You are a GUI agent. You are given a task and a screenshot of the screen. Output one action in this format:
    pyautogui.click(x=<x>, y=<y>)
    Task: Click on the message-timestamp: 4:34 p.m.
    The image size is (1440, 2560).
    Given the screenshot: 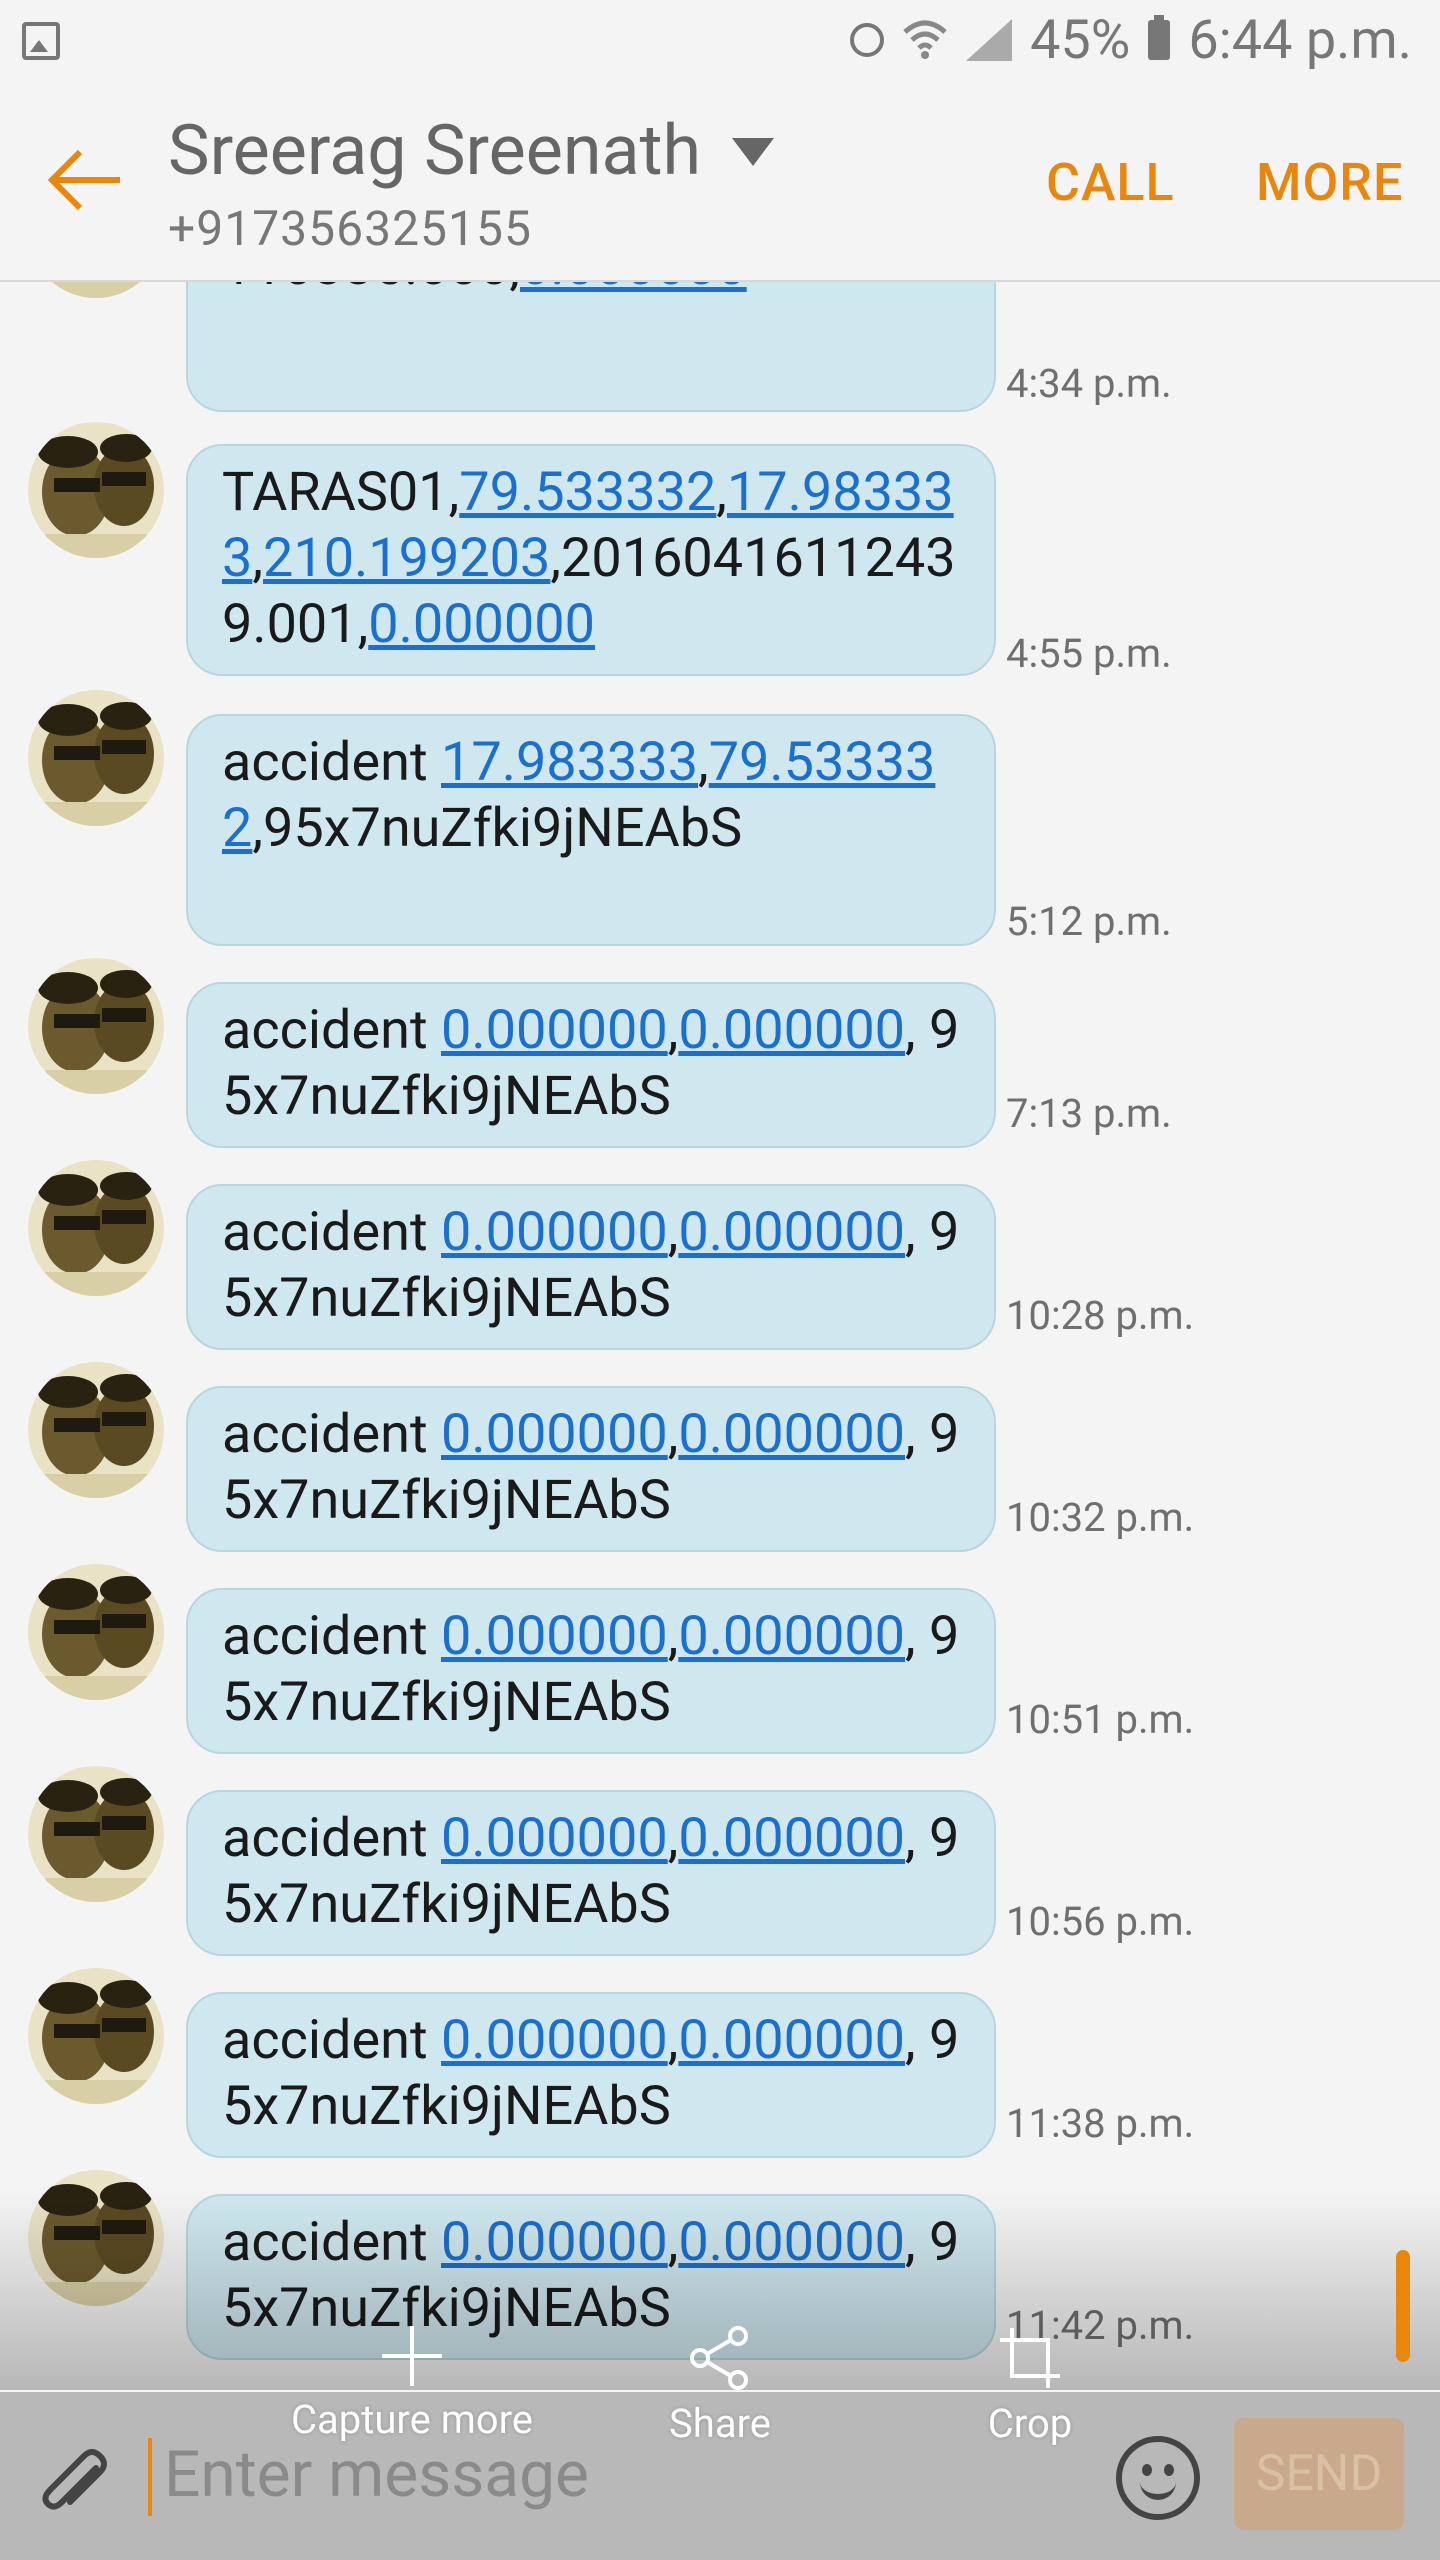 What is the action you would take?
    pyautogui.click(x=1089, y=383)
    